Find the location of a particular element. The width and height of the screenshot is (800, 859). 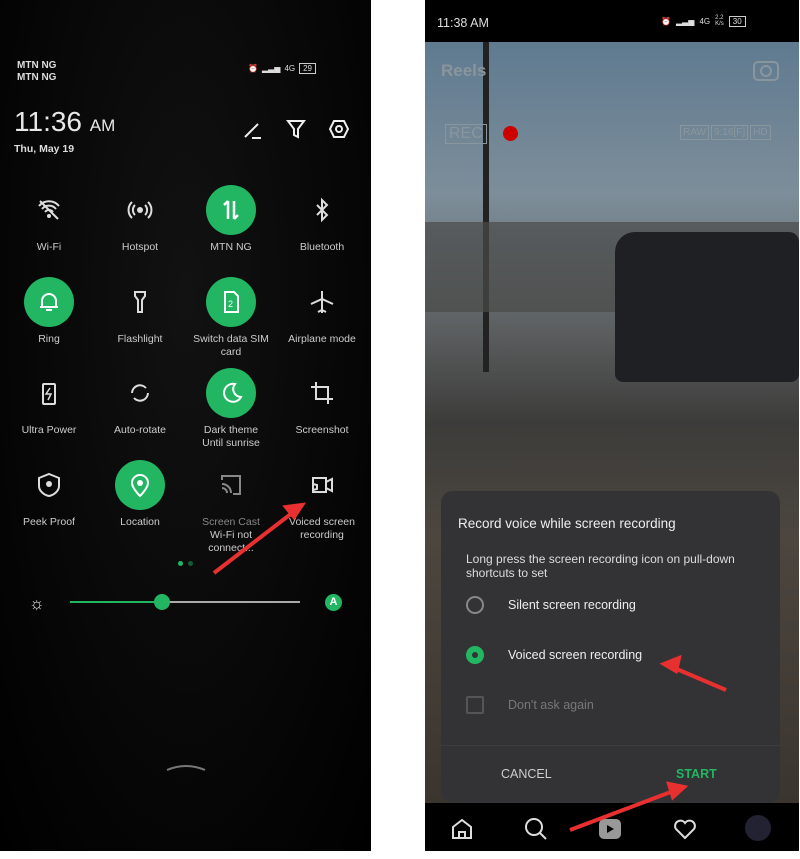

arrow-to-voiced-option is located at coordinates (699, 678).